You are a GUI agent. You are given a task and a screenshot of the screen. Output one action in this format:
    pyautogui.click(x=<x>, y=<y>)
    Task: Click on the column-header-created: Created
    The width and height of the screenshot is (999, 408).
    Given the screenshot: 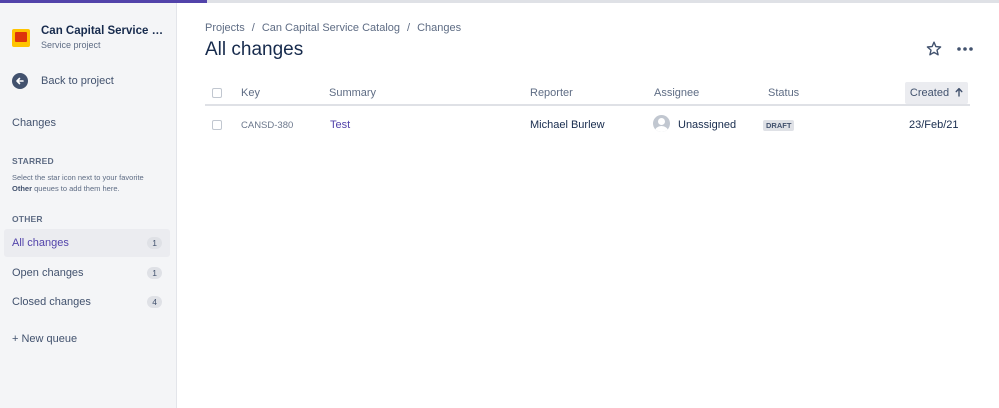 What is the action you would take?
    pyautogui.click(x=936, y=93)
    